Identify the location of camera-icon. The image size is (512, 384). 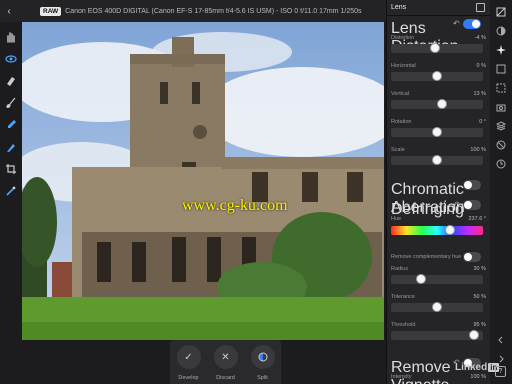
(501, 107).